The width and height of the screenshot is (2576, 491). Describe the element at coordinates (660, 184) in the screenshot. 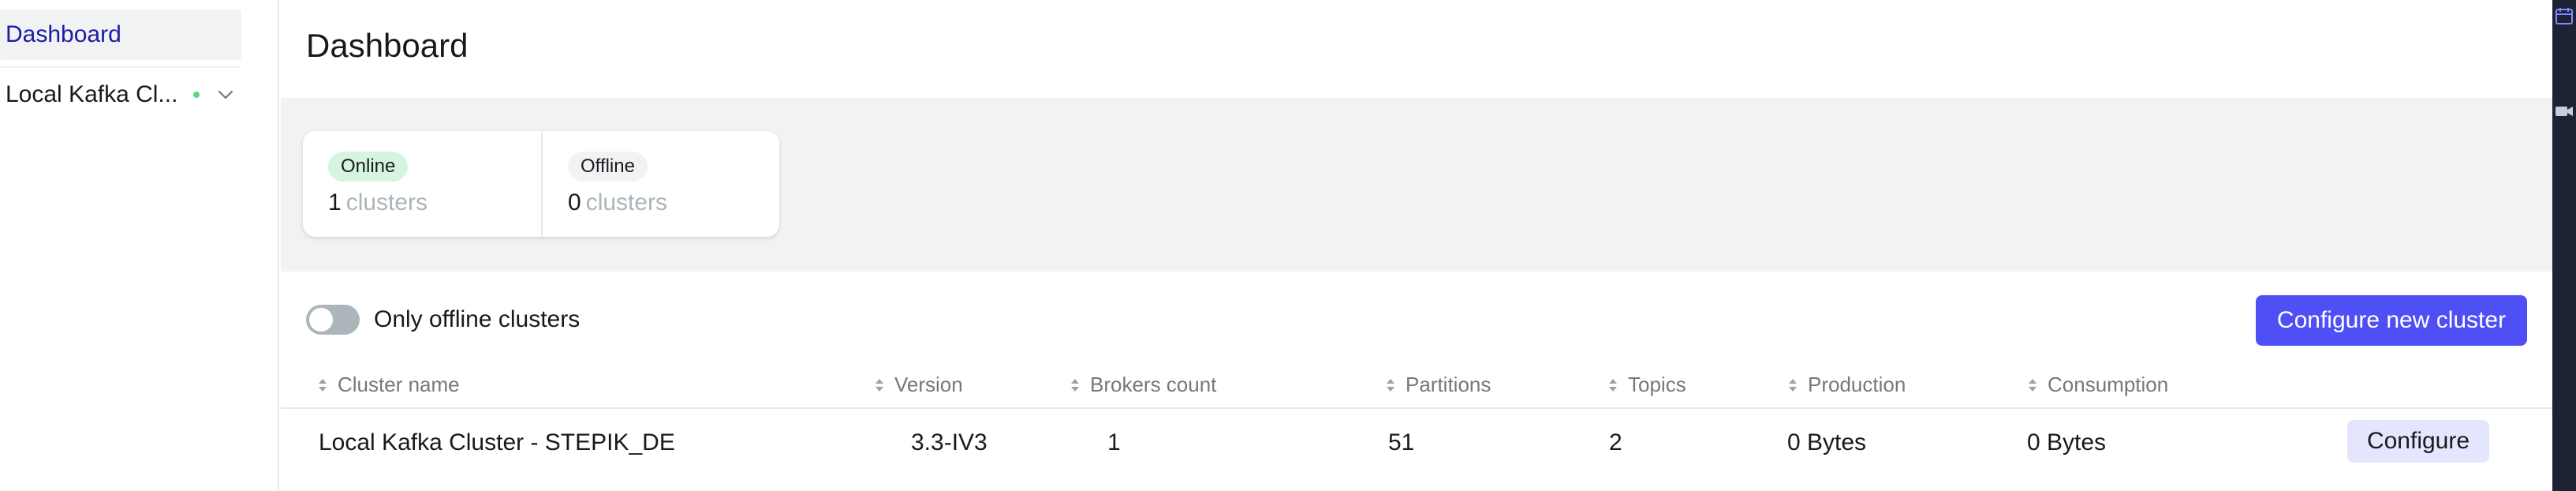

I see `metric-offline: Offline 0 clusters` at that location.